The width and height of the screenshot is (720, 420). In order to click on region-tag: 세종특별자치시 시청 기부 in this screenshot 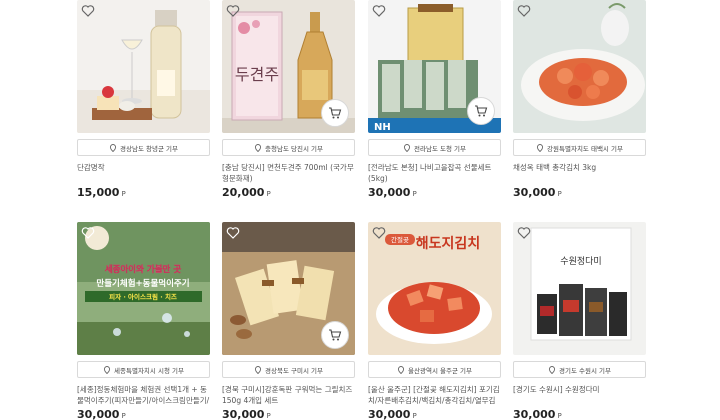, I will do `click(143, 369)`.